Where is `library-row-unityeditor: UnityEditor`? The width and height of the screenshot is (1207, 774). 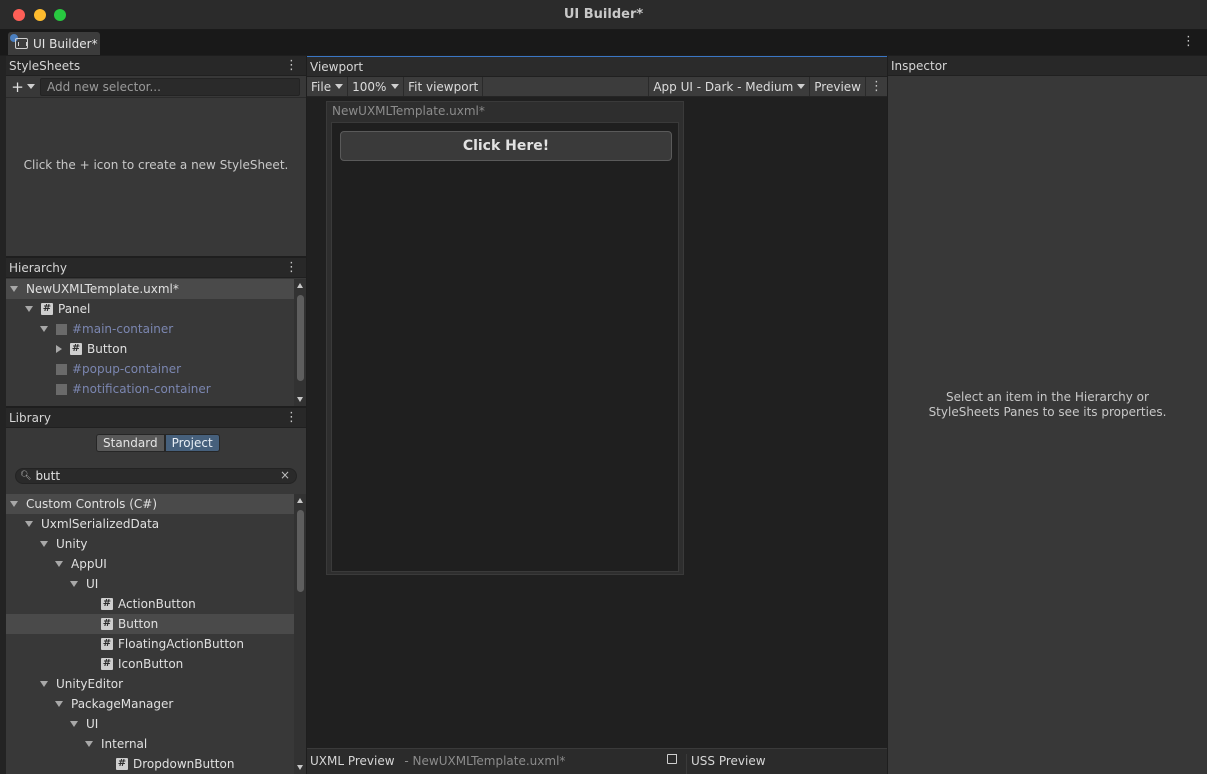 library-row-unityeditor: UnityEditor is located at coordinates (150, 684).